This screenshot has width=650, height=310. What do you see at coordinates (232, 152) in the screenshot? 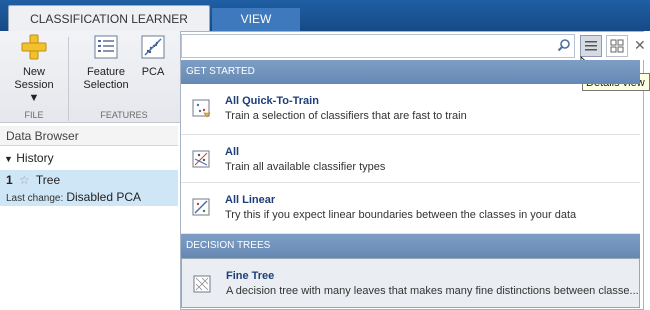
I see `gallery-item-title: All` at bounding box center [232, 152].